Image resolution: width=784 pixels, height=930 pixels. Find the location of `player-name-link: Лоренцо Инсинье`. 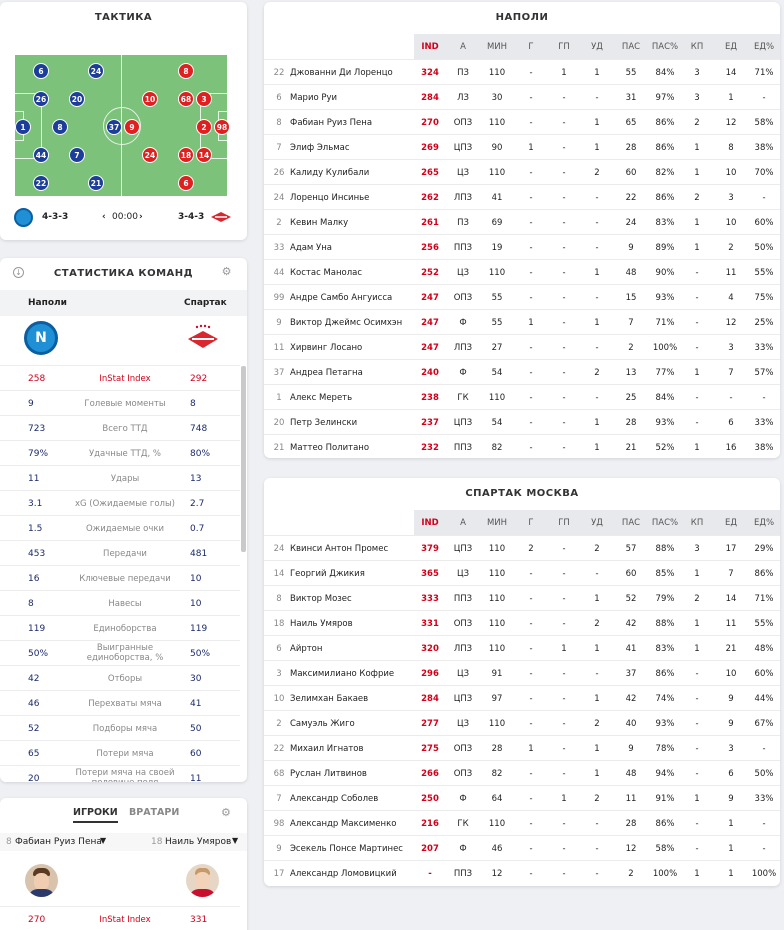

player-name-link: Лоренцо Инсинье is located at coordinates (329, 198).